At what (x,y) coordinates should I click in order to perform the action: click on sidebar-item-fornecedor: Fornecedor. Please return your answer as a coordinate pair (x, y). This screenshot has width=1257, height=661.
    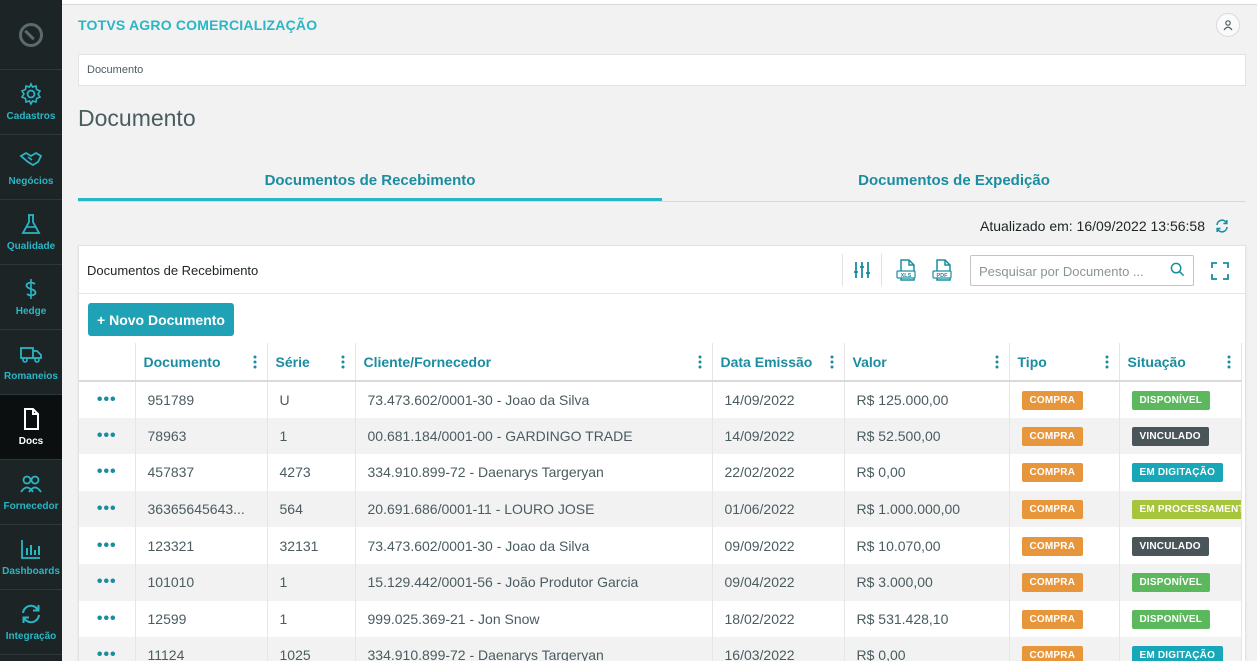
    Looking at the image, I should click on (31, 492).